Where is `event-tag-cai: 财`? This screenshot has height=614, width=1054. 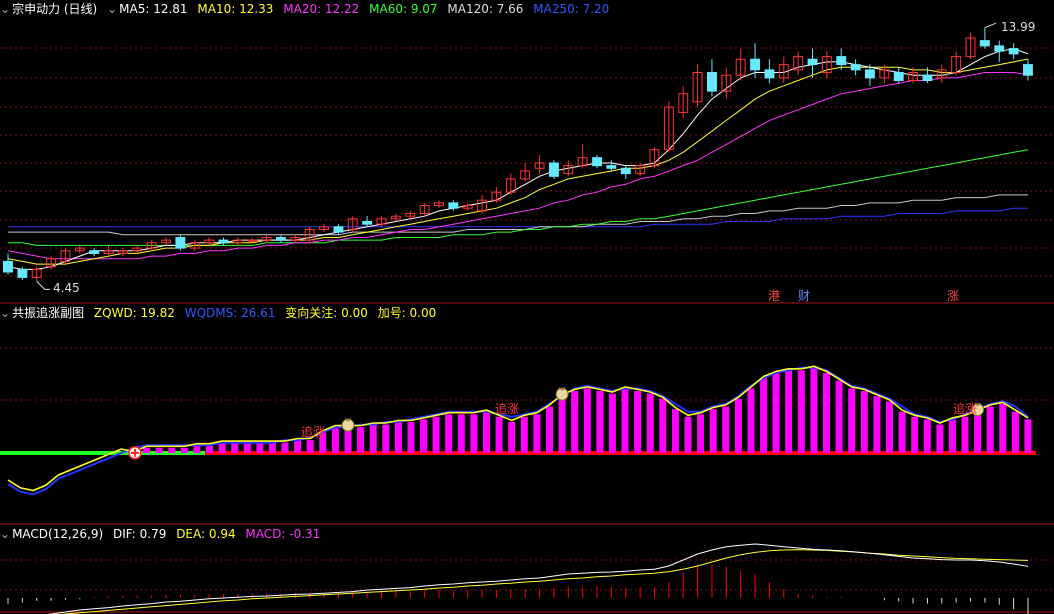
event-tag-cai: 财 is located at coordinates (804, 296).